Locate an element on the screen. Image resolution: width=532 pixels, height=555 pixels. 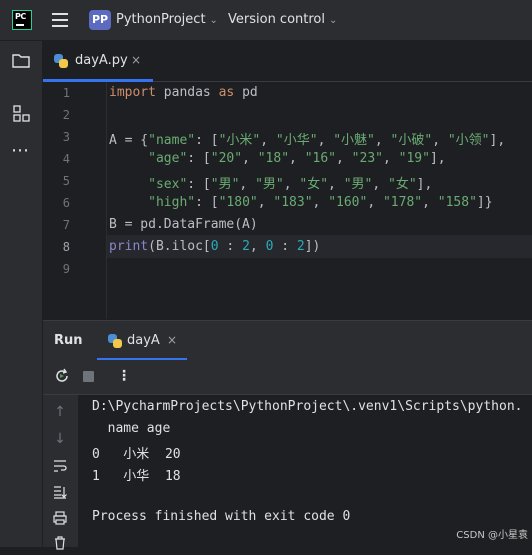
python-run-icon is located at coordinates (115, 341).